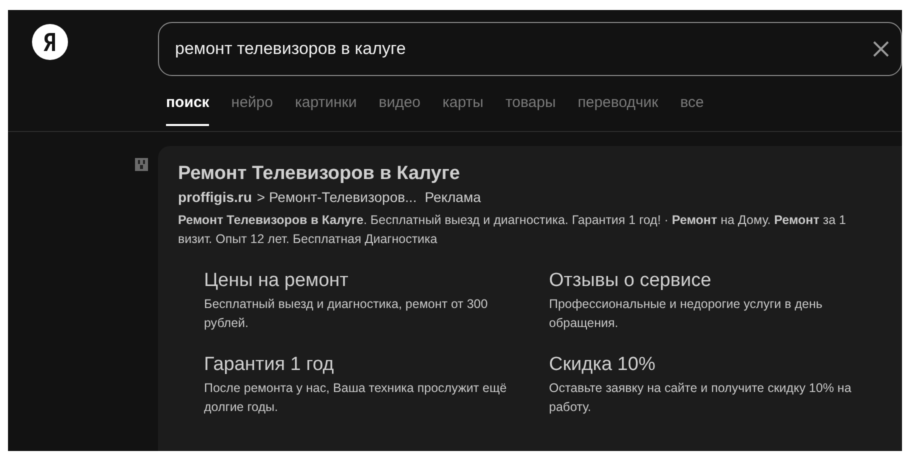 This screenshot has height=459, width=912. Describe the element at coordinates (530, 109) in the screenshot. I see `search-tab: товары` at that location.